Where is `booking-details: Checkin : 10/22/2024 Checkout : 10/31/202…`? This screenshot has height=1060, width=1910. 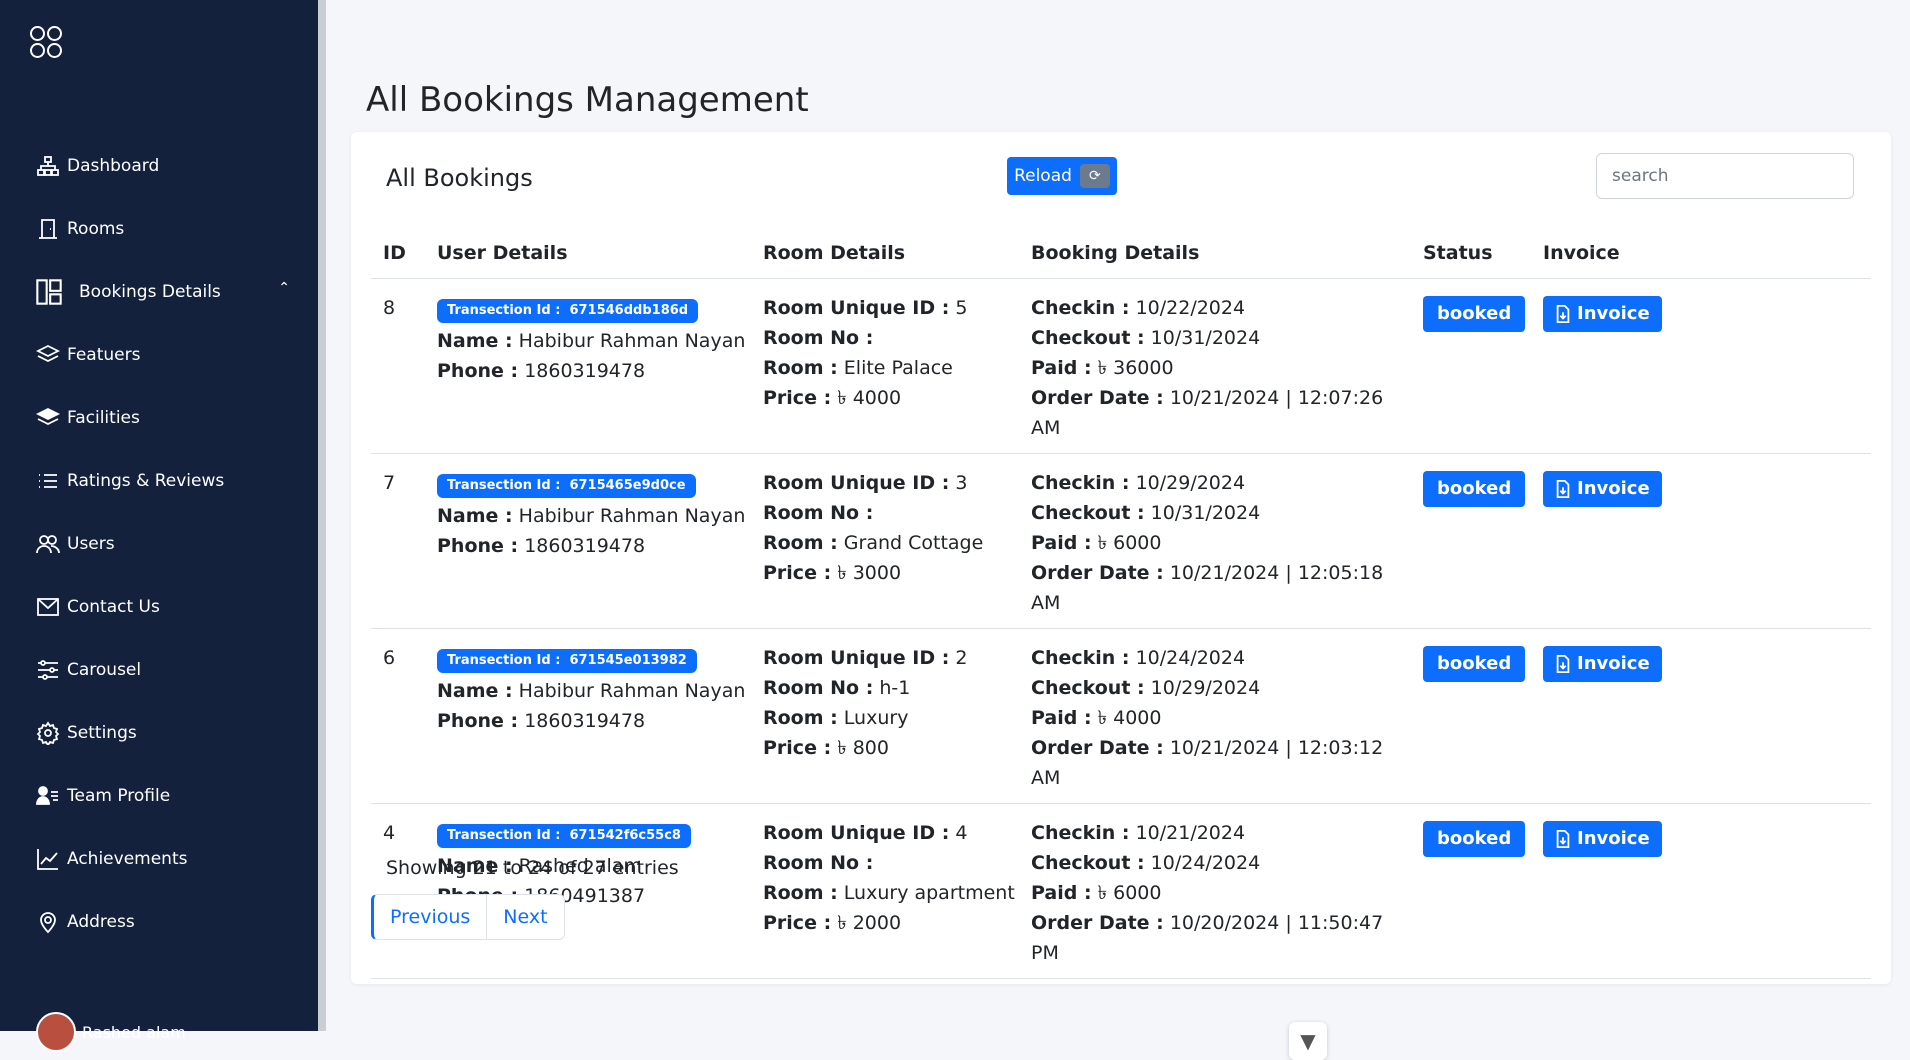
booking-details: Checkin : 10/22/2024 Checkout : 10/31/202… is located at coordinates (1215, 366).